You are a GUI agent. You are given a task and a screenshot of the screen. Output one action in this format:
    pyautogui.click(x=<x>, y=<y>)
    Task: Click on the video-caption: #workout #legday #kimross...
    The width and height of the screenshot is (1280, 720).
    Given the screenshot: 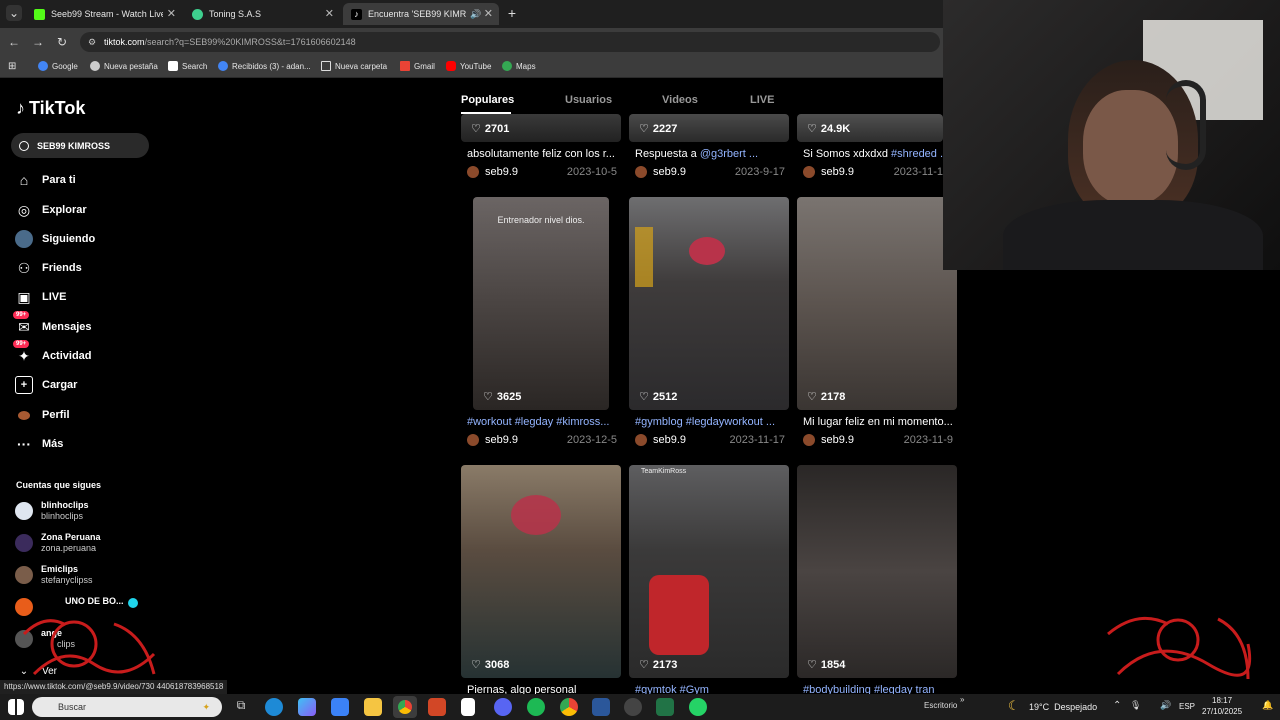 What is the action you would take?
    pyautogui.click(x=542, y=422)
    